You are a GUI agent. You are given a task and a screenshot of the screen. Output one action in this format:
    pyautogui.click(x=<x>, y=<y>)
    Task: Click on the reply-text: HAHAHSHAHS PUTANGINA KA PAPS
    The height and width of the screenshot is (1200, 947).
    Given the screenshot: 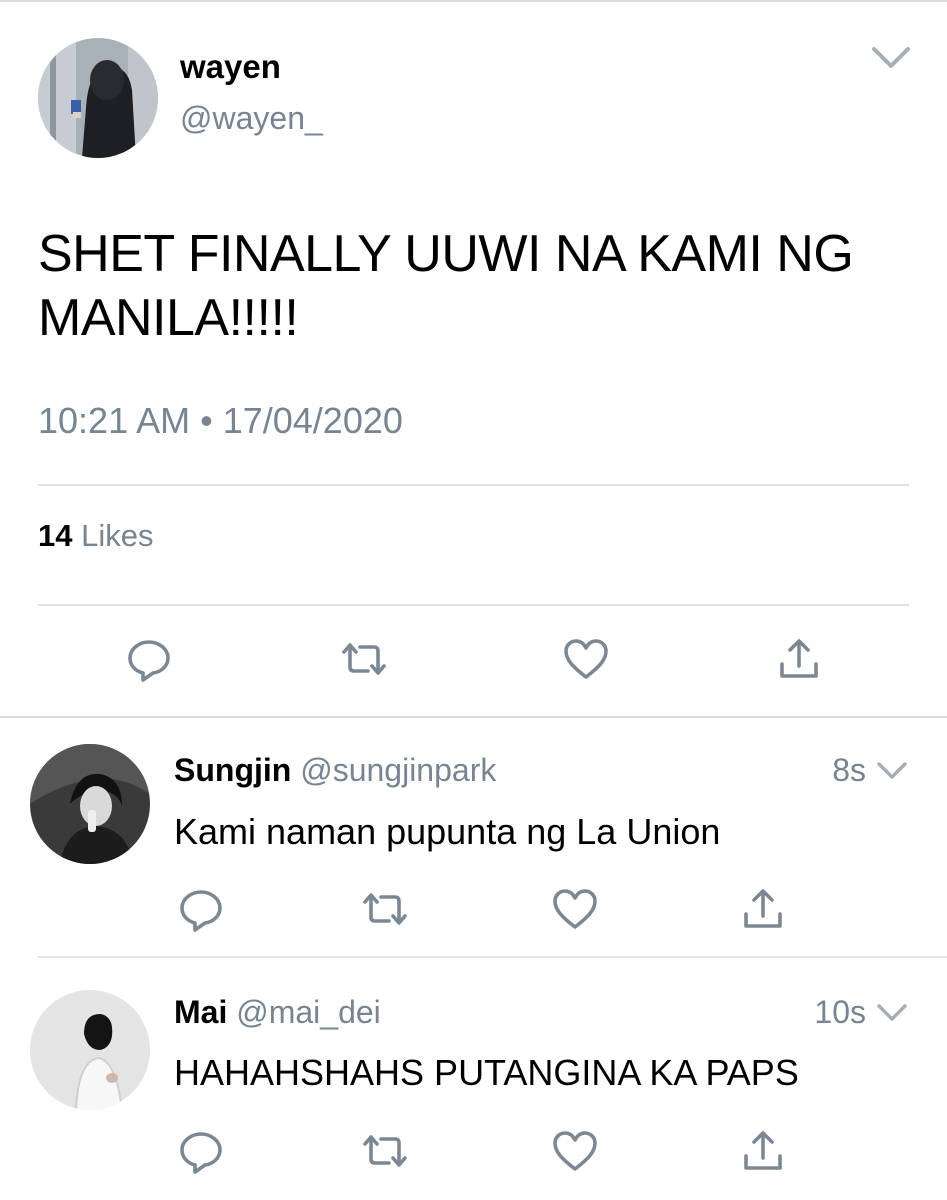 What is the action you would take?
    pyautogui.click(x=486, y=1072)
    